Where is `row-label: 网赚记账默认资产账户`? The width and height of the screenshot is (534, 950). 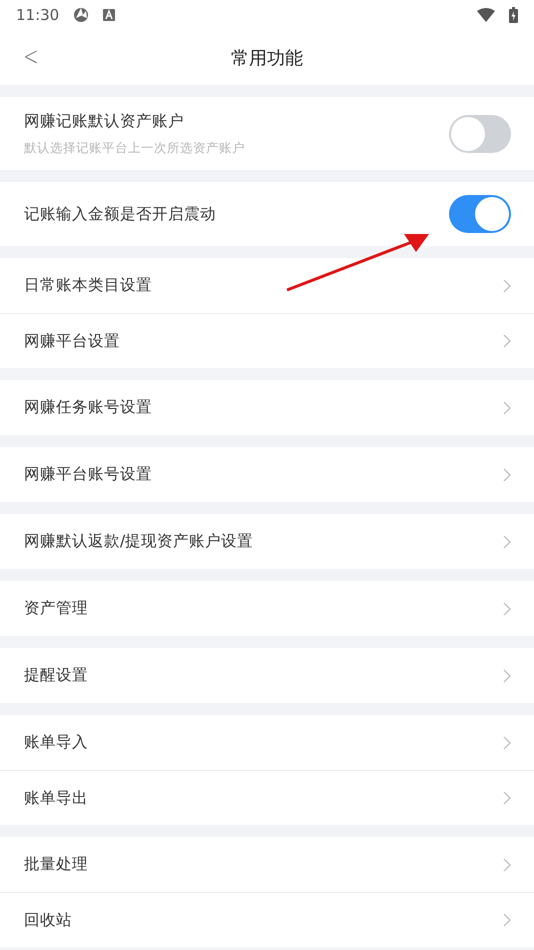
row-label: 网赚记账默认资产账户 is located at coordinates (104, 121).